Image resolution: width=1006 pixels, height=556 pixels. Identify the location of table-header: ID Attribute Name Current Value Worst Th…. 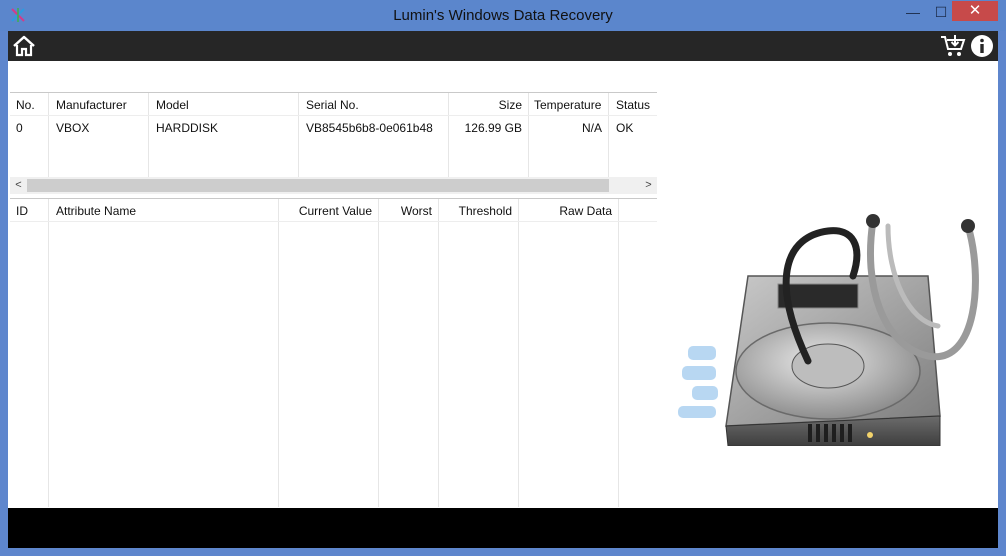
(333, 211).